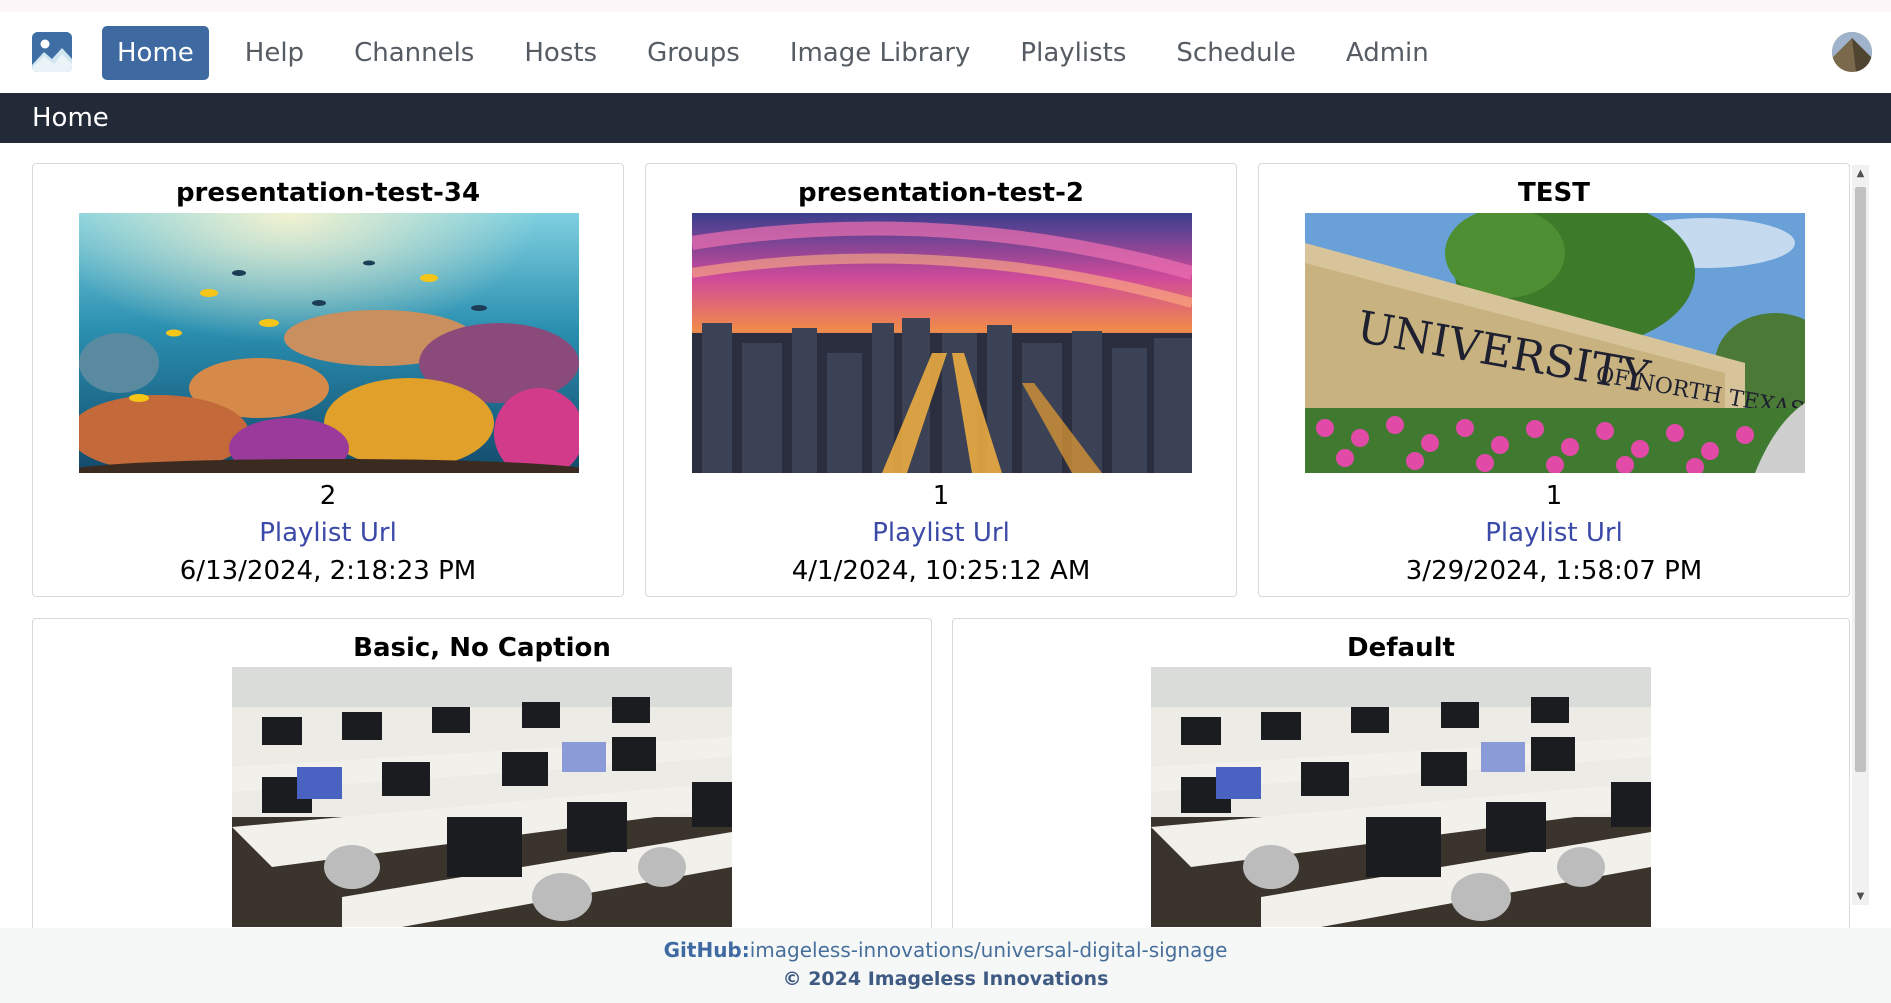  What do you see at coordinates (1852, 52) in the screenshot?
I see `user-avatar` at bounding box center [1852, 52].